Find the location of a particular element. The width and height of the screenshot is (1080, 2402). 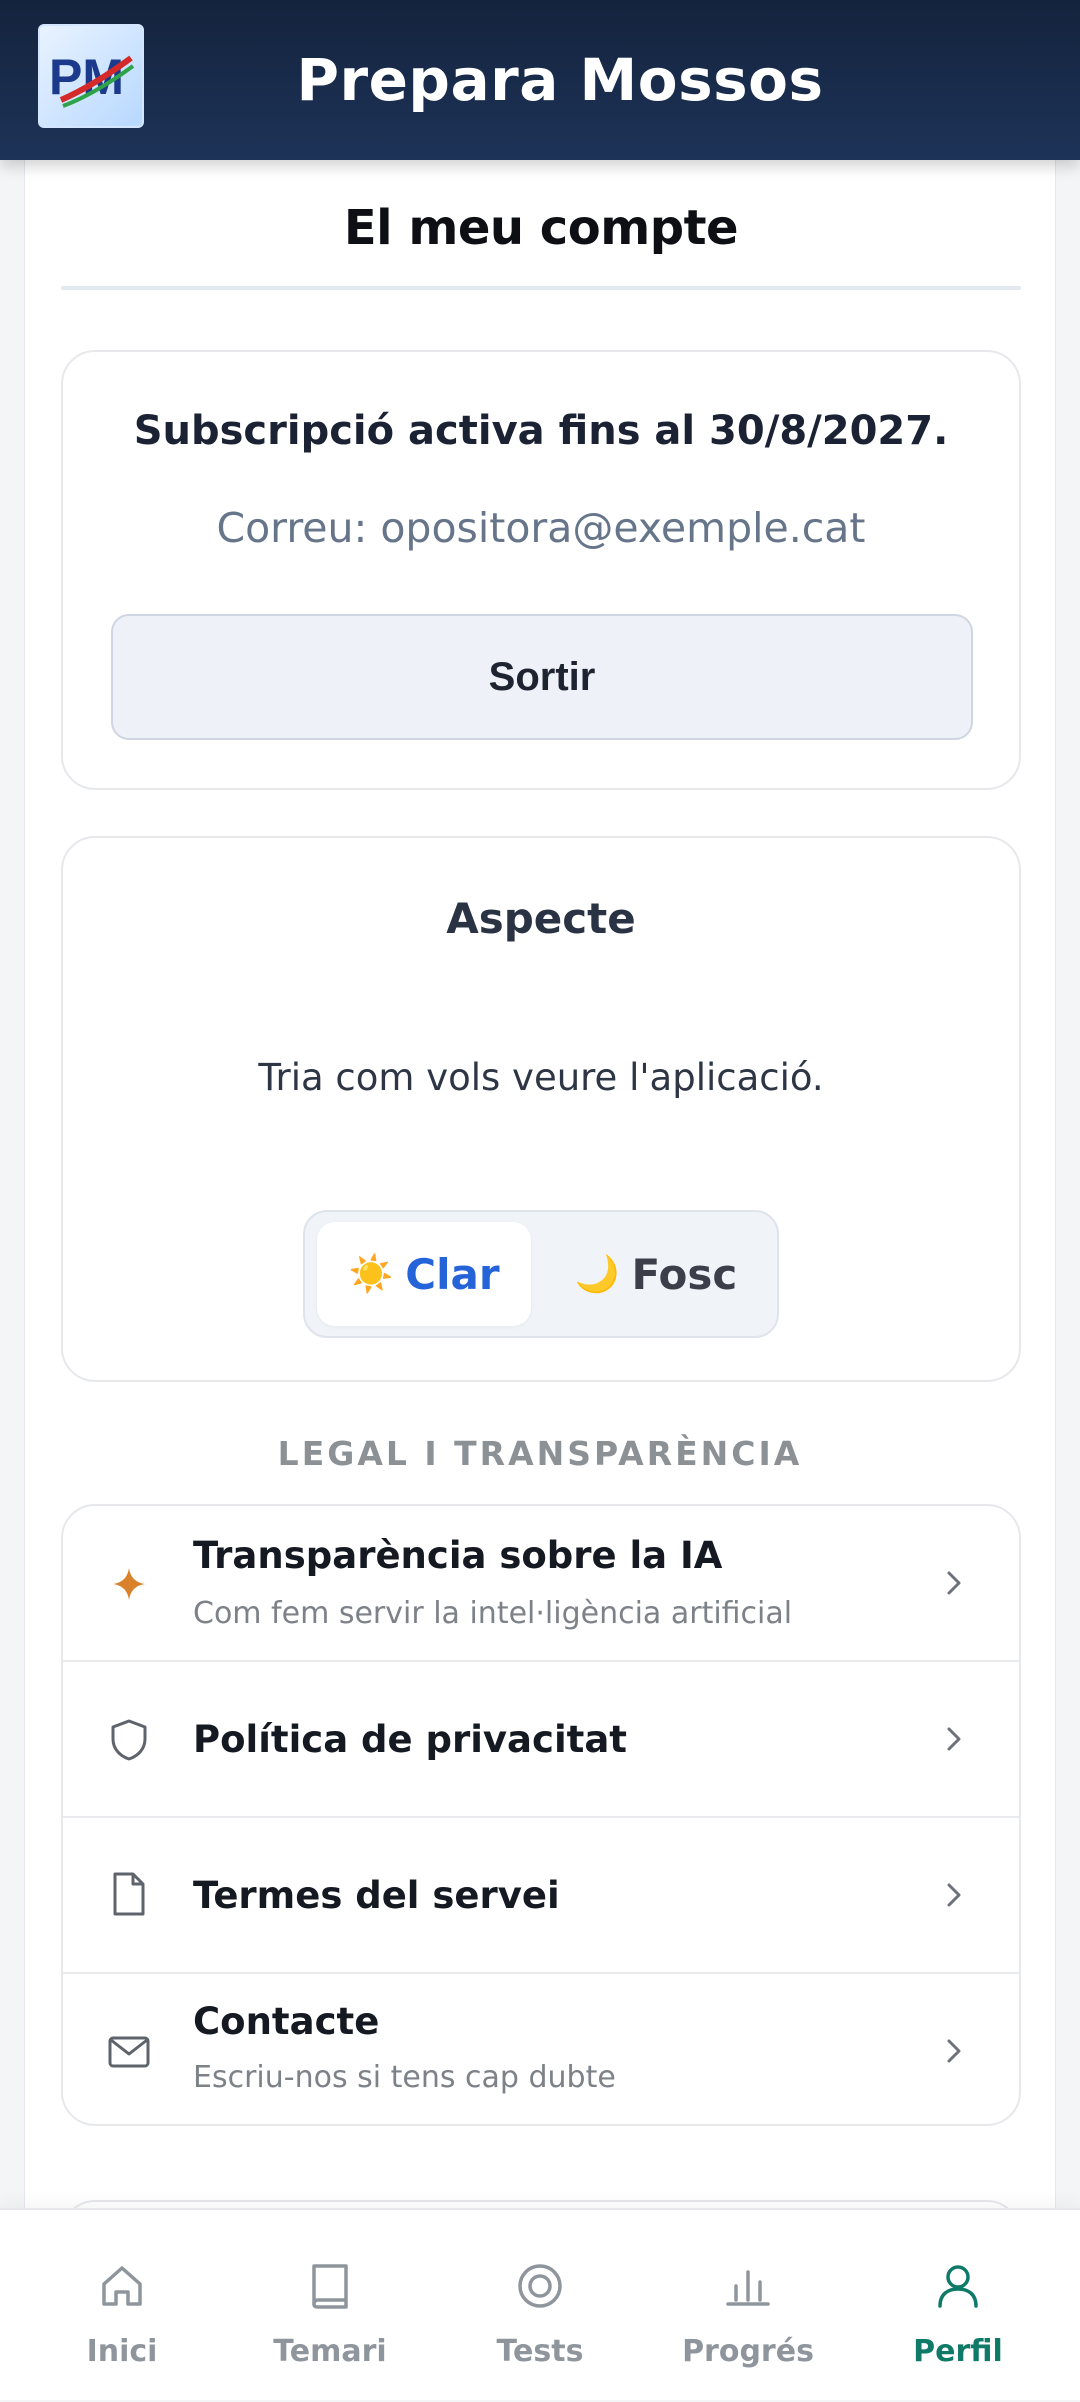

legal-item-title: Política de privacitat is located at coordinates (410, 1739).